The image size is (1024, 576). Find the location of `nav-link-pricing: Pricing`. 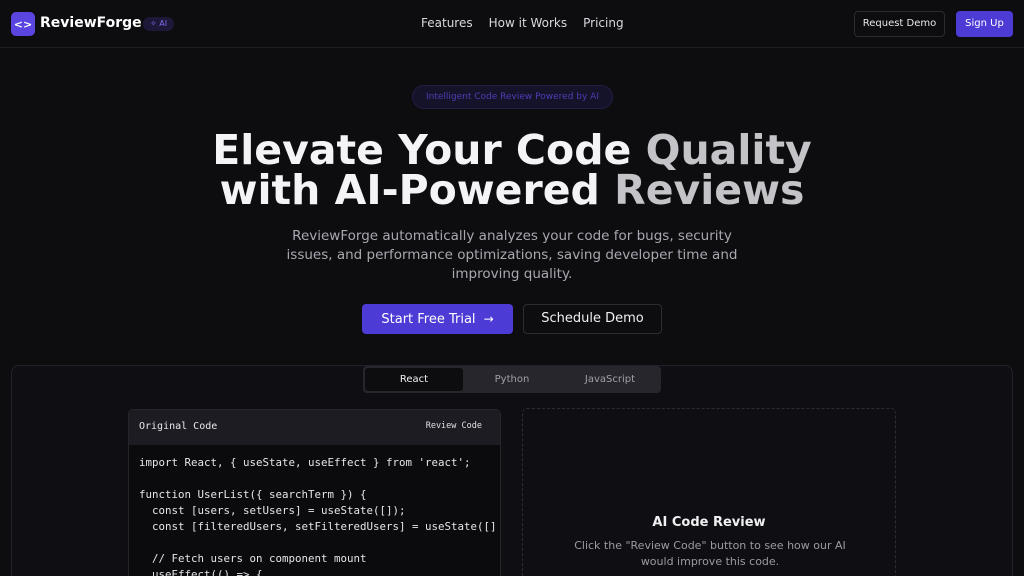

nav-link-pricing: Pricing is located at coordinates (603, 23).